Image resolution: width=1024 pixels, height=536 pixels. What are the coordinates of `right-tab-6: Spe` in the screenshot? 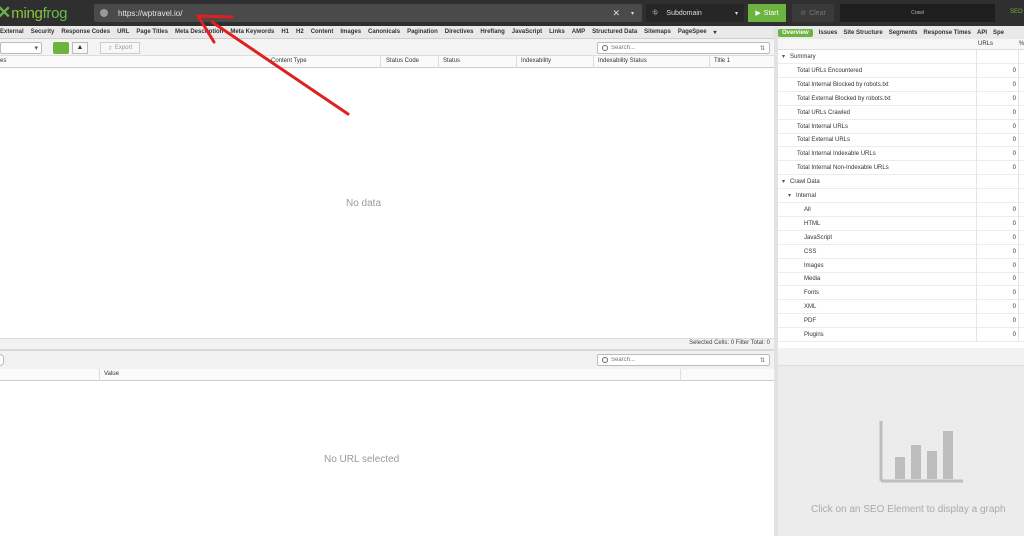 It's located at (998, 33).